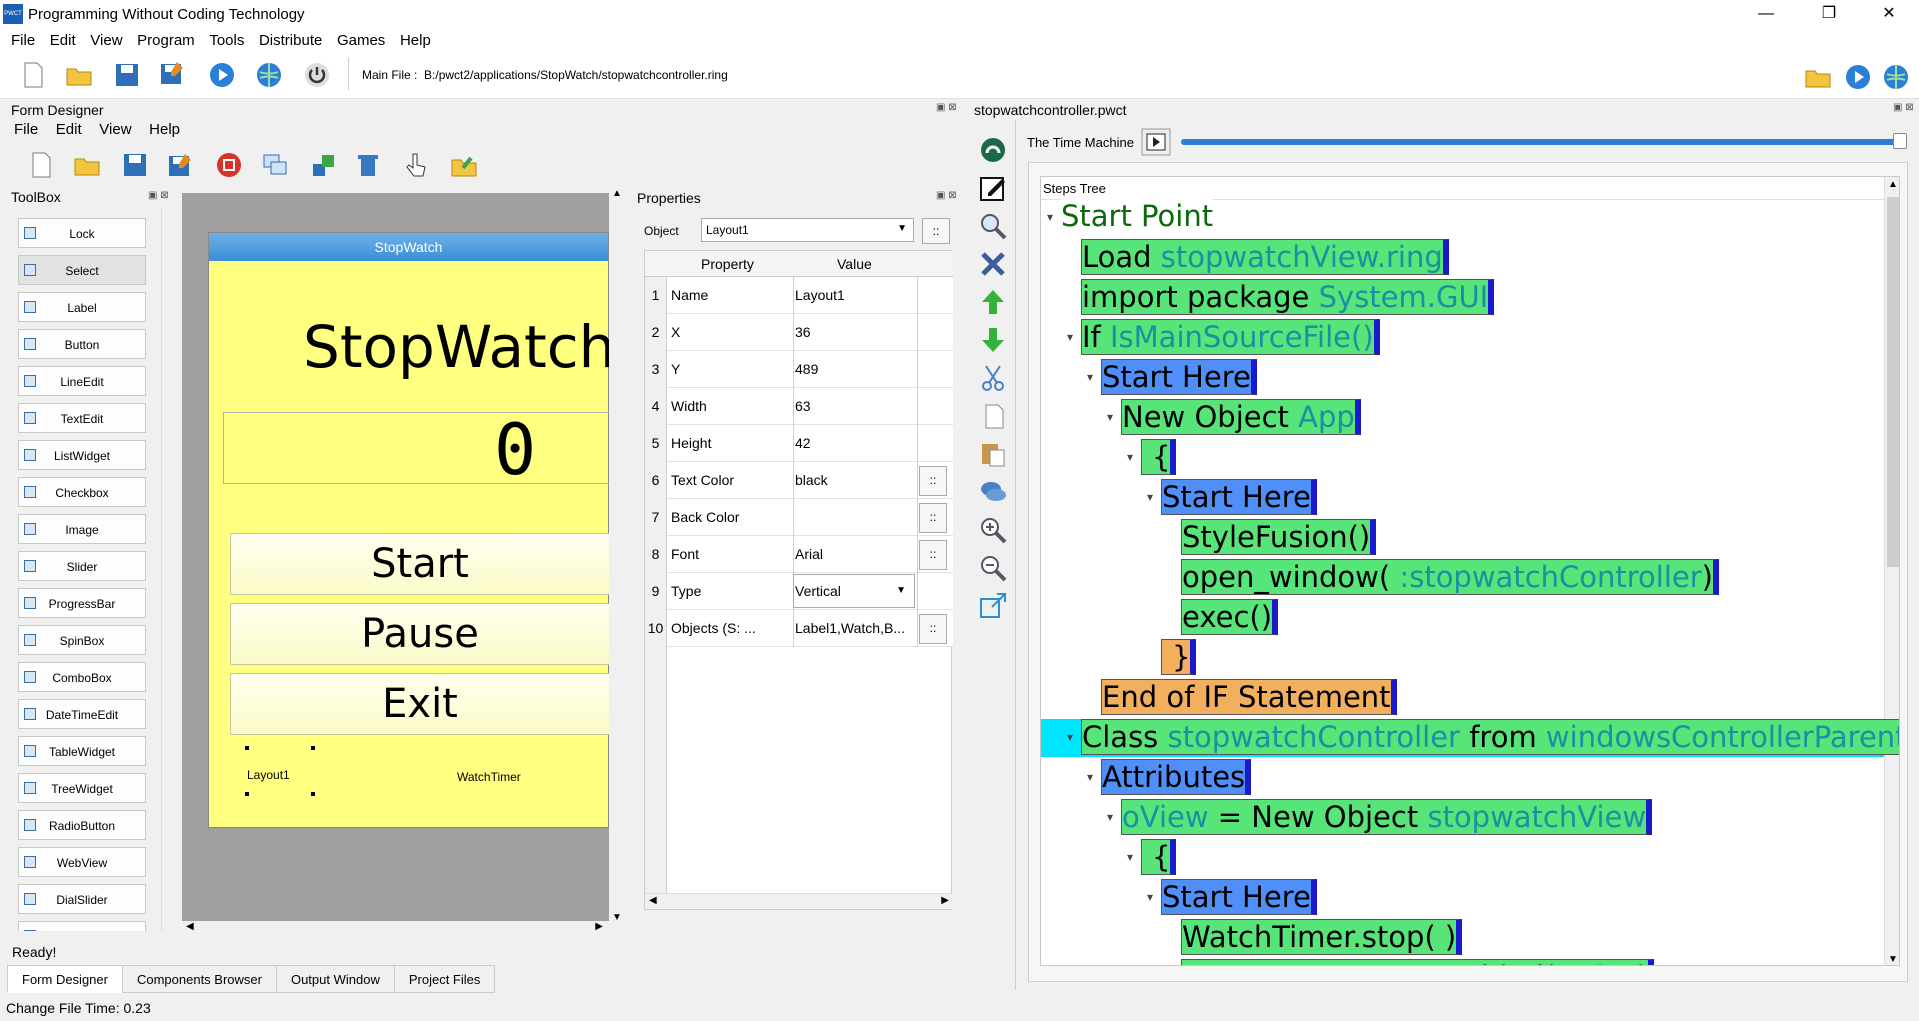  Describe the element at coordinates (317, 75) in the screenshot. I see `power-icon` at that location.